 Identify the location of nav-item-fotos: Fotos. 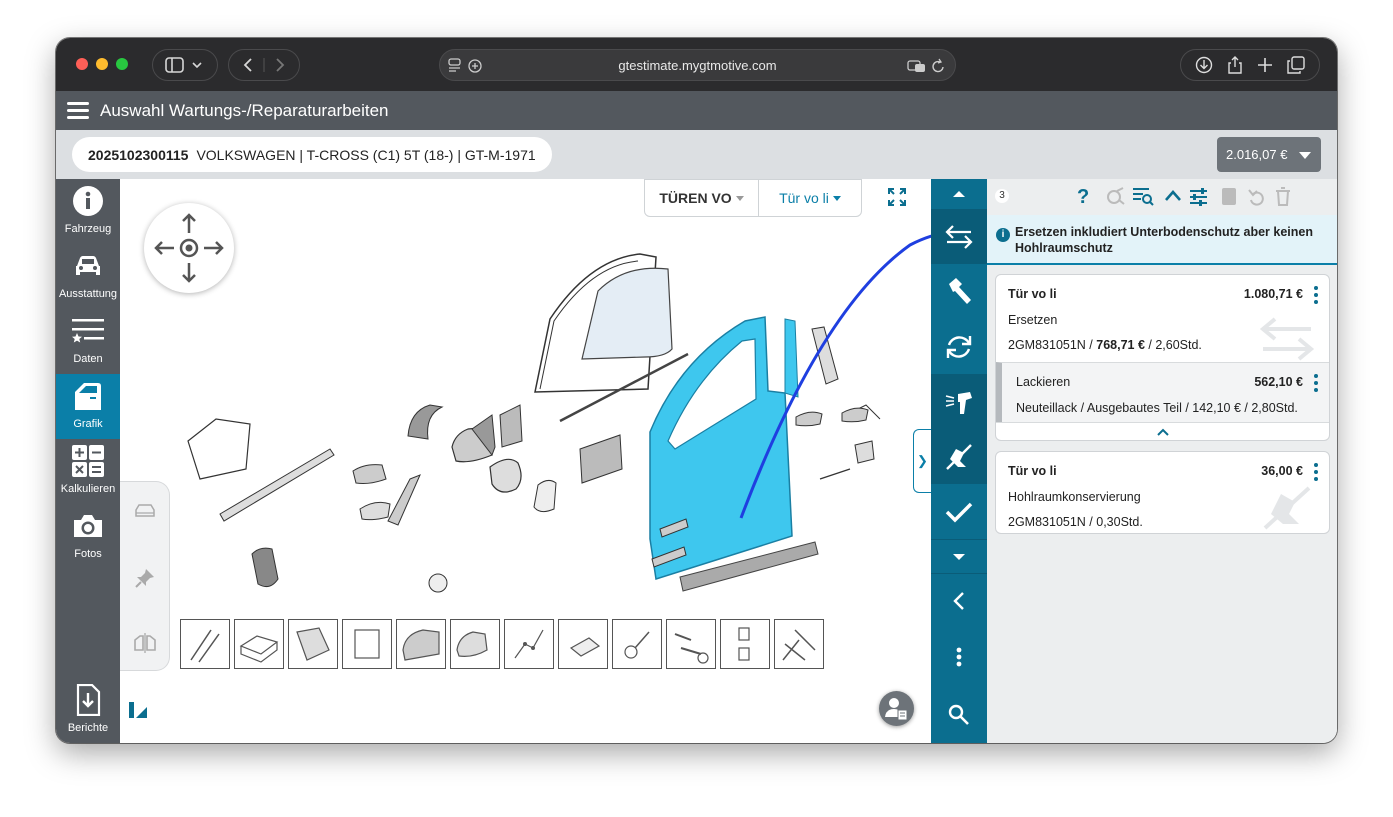
(88, 536).